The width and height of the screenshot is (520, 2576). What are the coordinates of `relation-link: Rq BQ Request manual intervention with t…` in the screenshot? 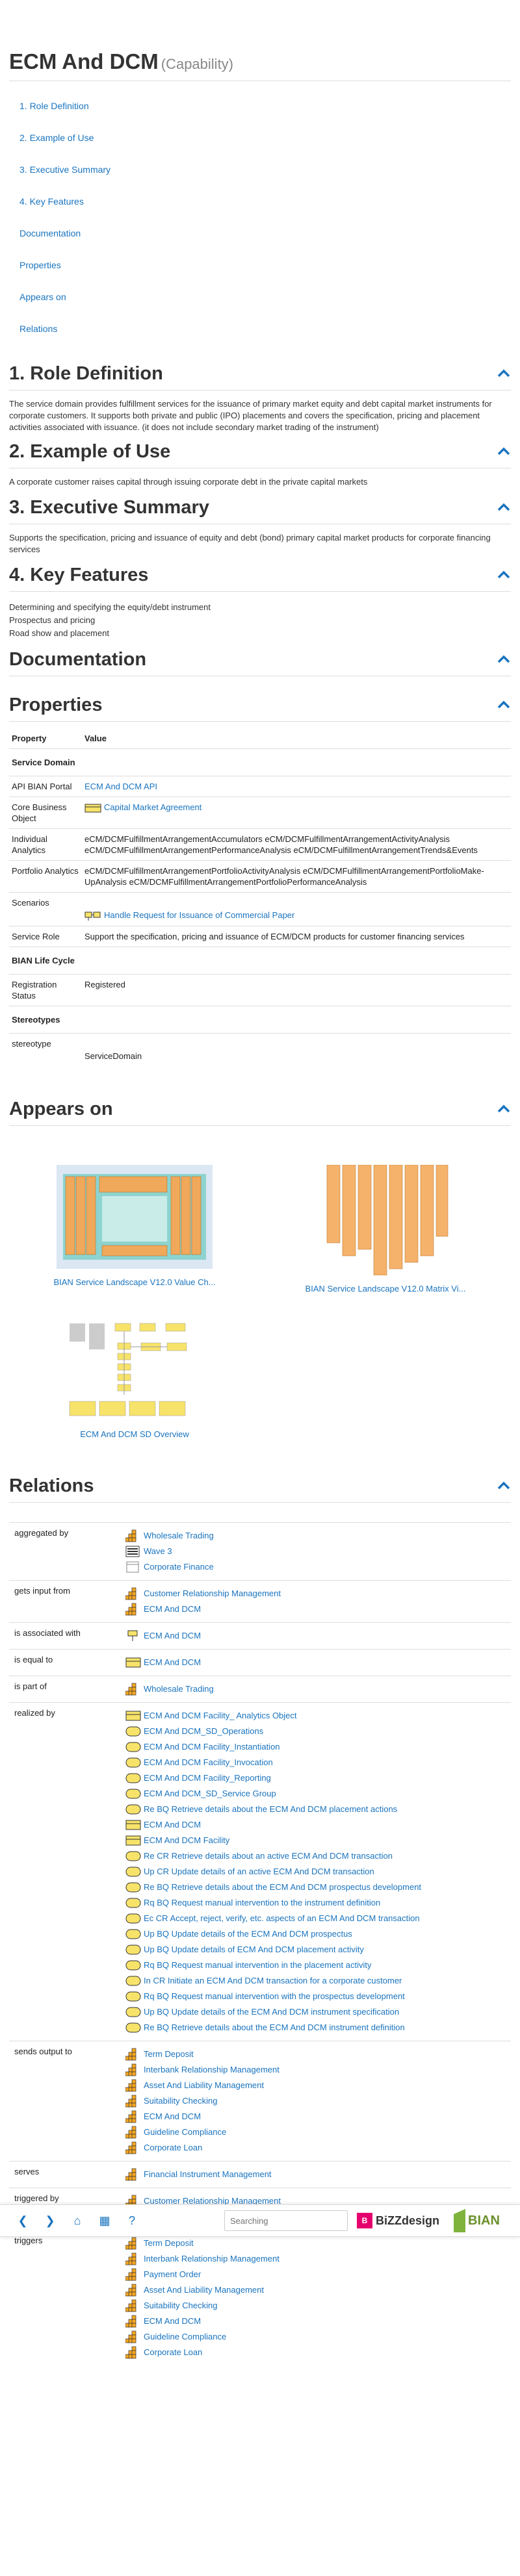 It's located at (274, 1996).